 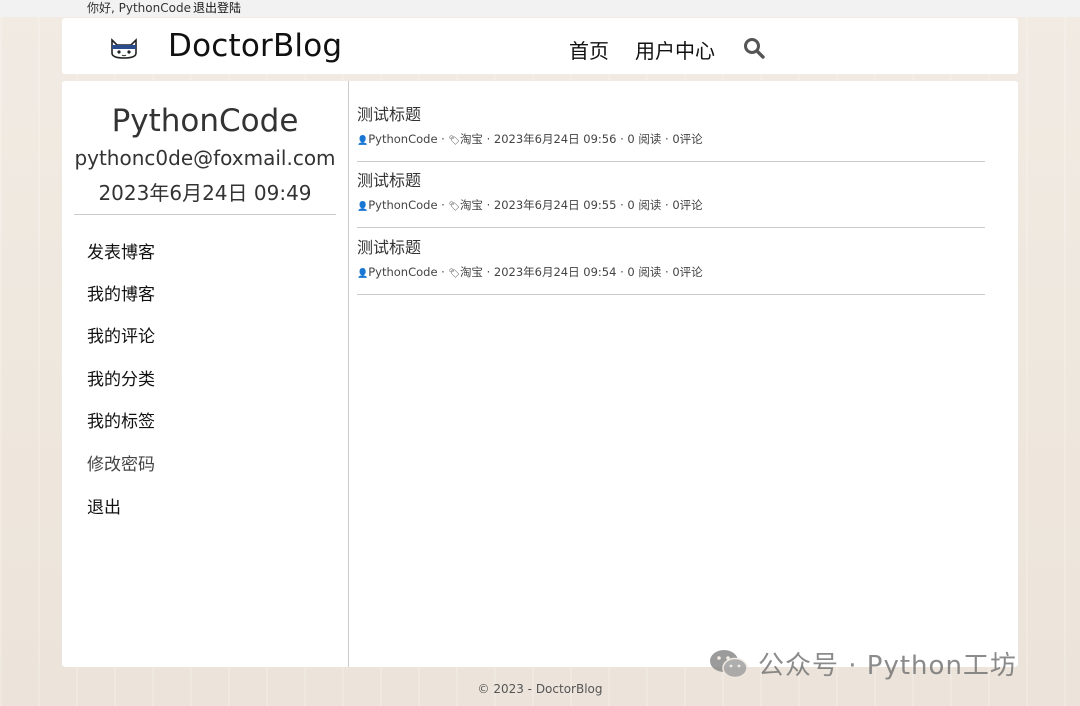 What do you see at coordinates (729, 664) in the screenshot?
I see `wechat-icon` at bounding box center [729, 664].